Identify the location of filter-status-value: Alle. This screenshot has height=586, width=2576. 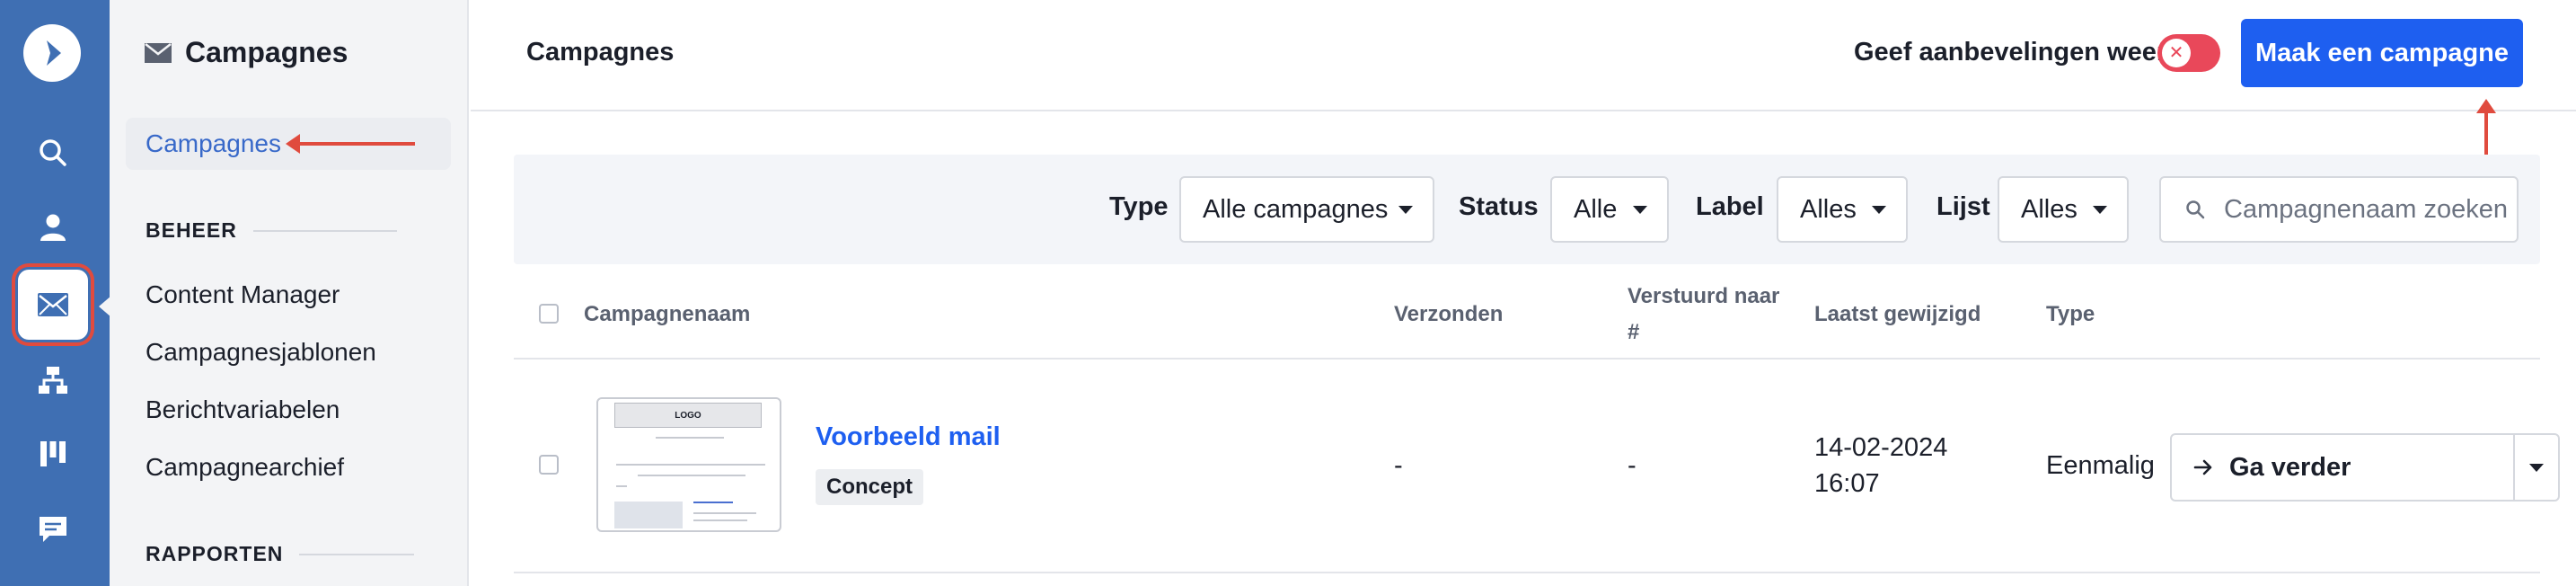
(1596, 209).